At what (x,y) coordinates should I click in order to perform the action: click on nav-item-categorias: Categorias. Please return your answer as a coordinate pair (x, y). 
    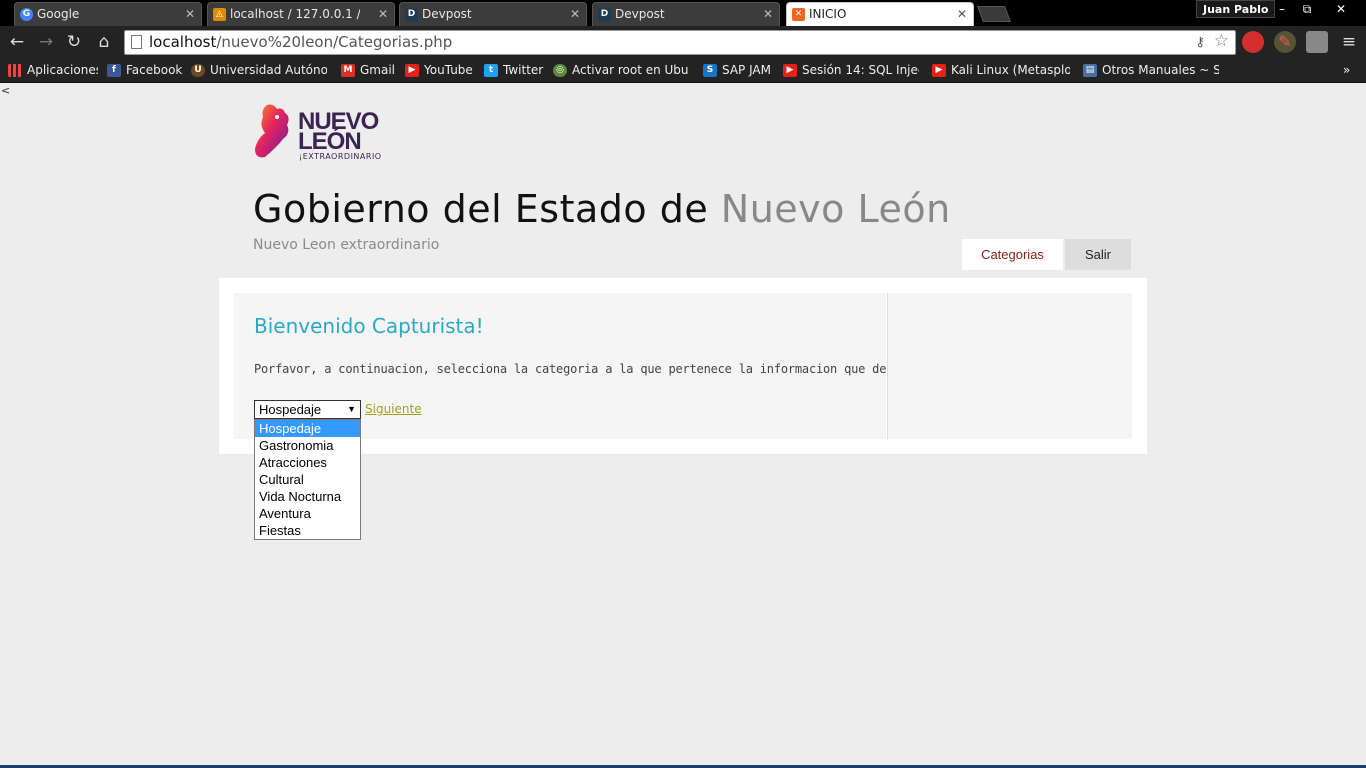
    Looking at the image, I should click on (1012, 254).